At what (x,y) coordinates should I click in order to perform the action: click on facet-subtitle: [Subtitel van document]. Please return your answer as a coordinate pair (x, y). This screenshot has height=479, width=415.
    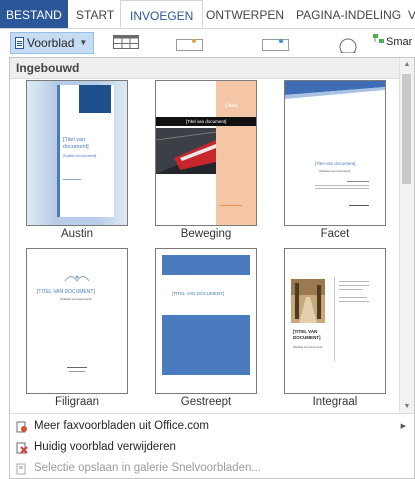
    Looking at the image, I should click on (335, 171).